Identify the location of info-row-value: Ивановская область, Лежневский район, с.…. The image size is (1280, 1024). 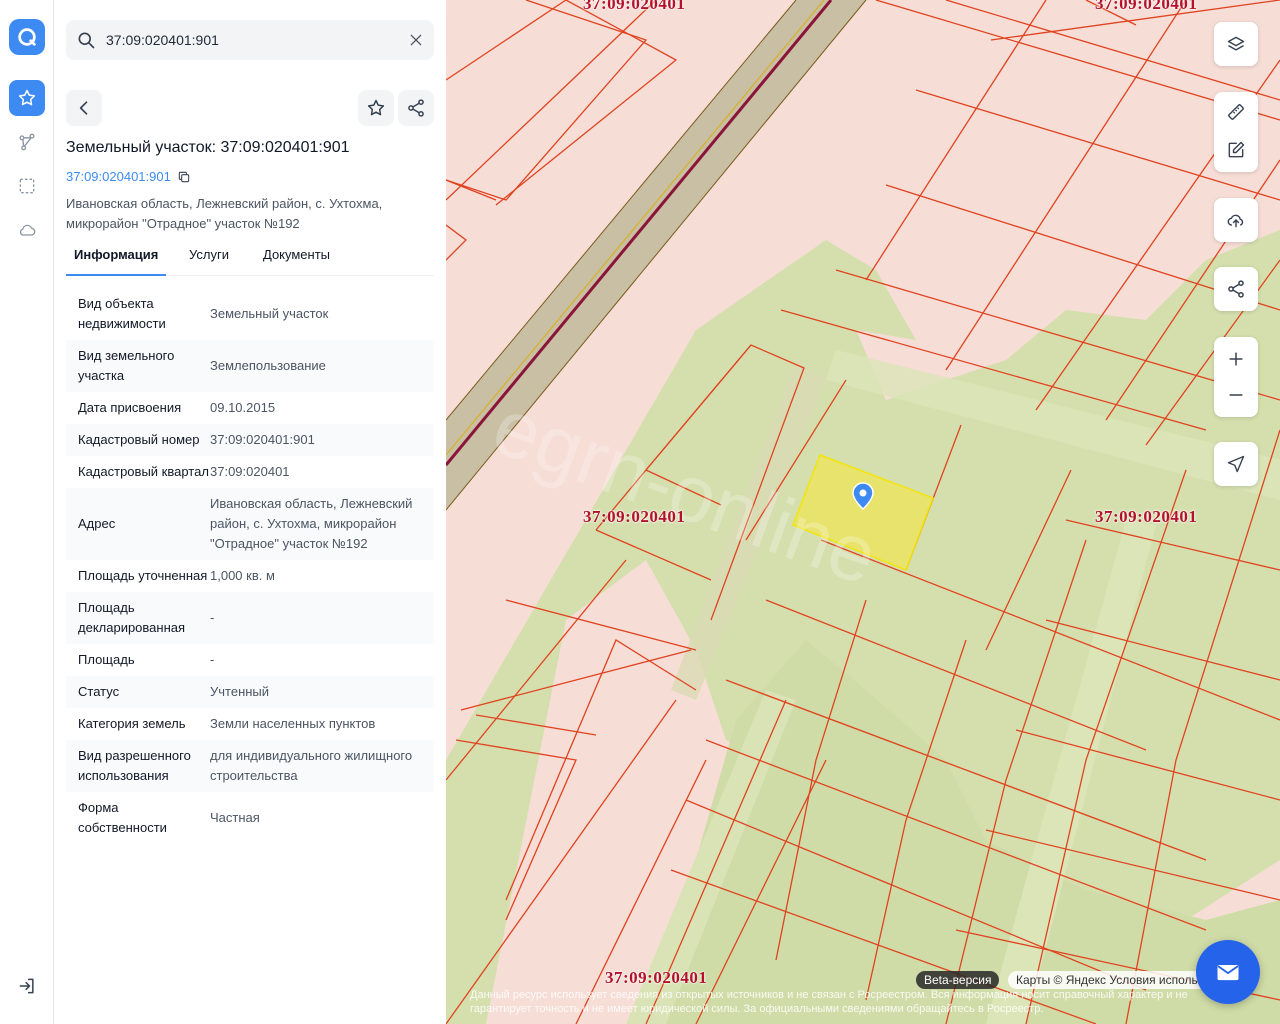
(311, 523).